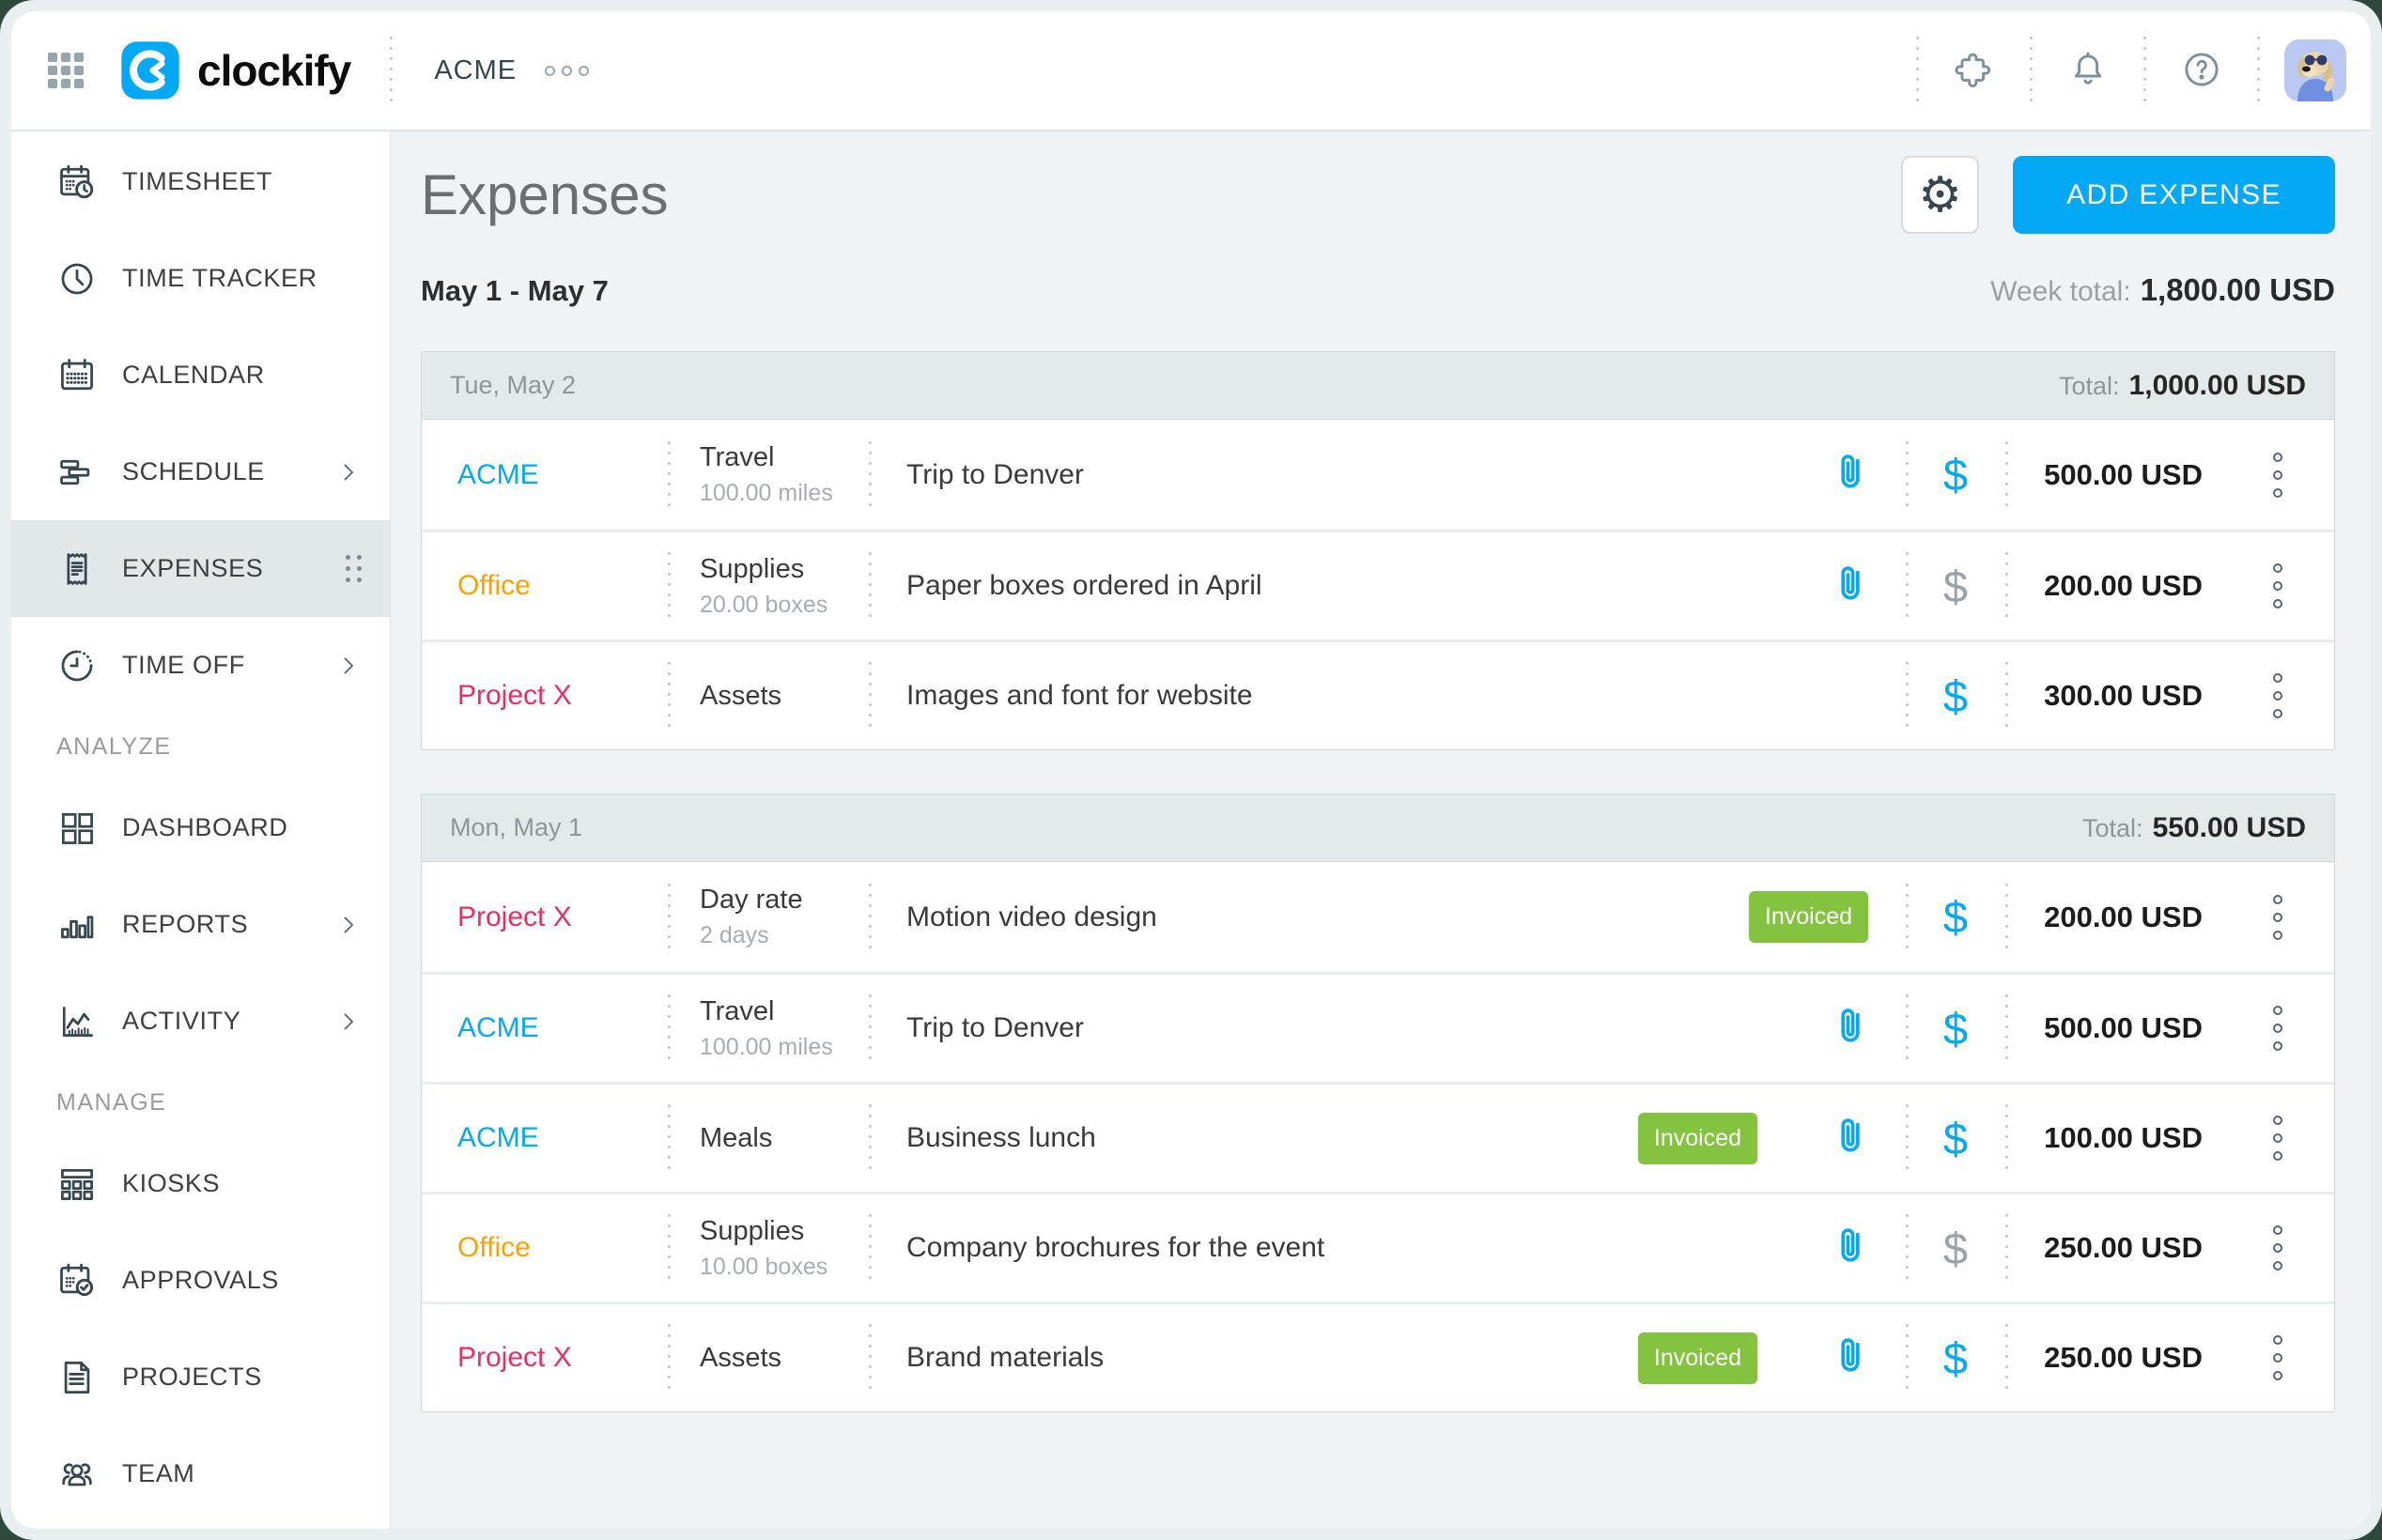  Describe the element at coordinates (1974, 70) in the screenshot. I see `integrations-button` at that location.